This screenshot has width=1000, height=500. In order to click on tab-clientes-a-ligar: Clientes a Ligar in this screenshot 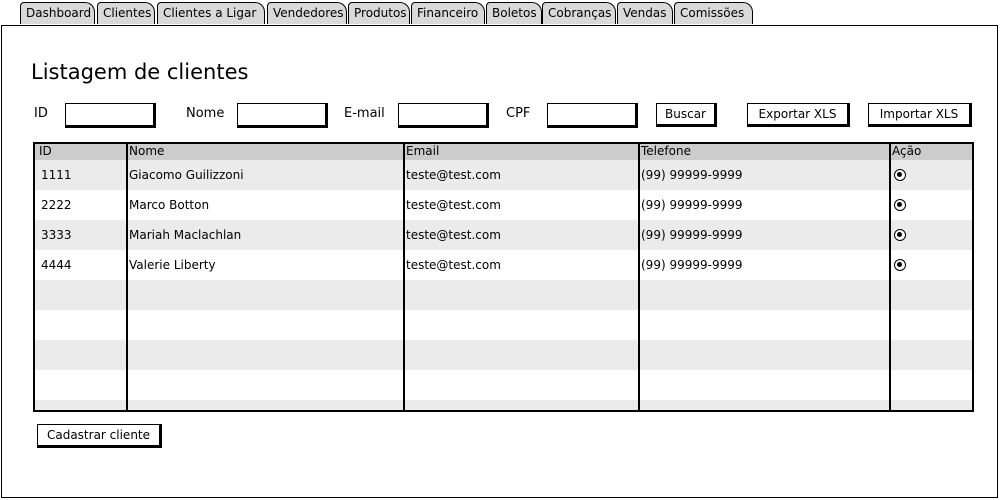, I will do `click(211, 13)`.